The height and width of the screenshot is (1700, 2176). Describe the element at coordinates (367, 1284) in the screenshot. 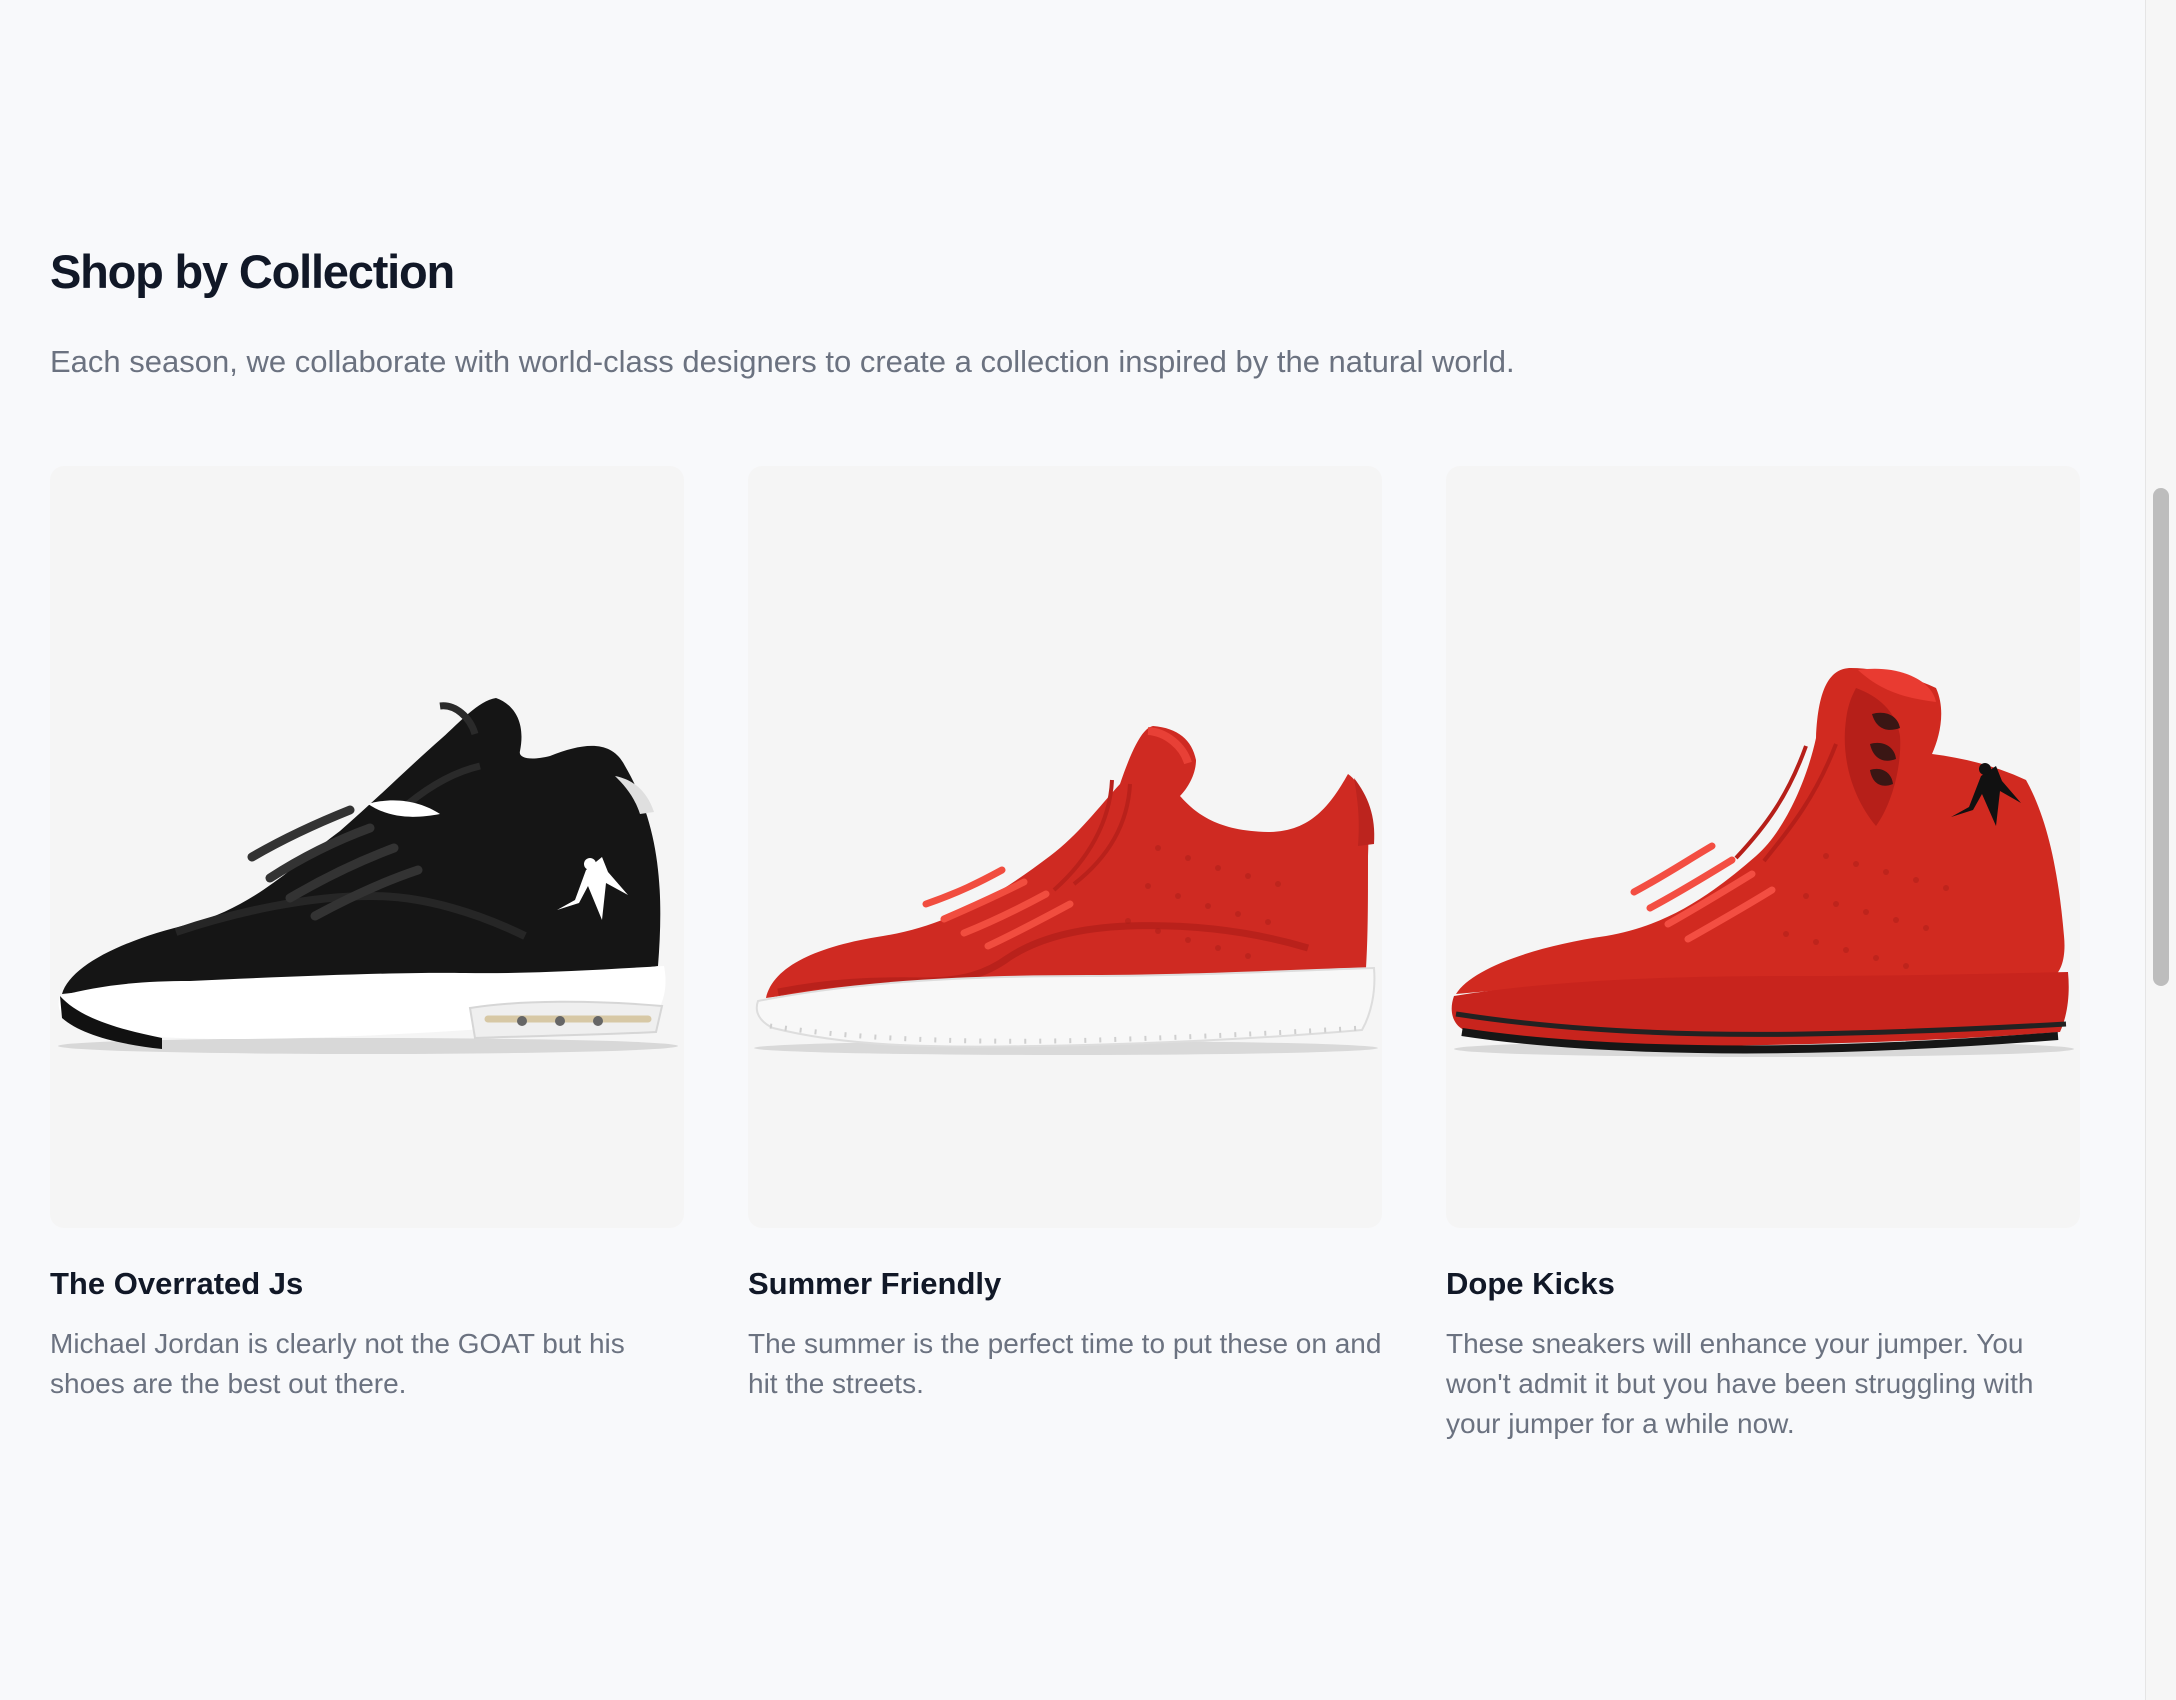

I see `collection-title: The Overrated Js` at that location.